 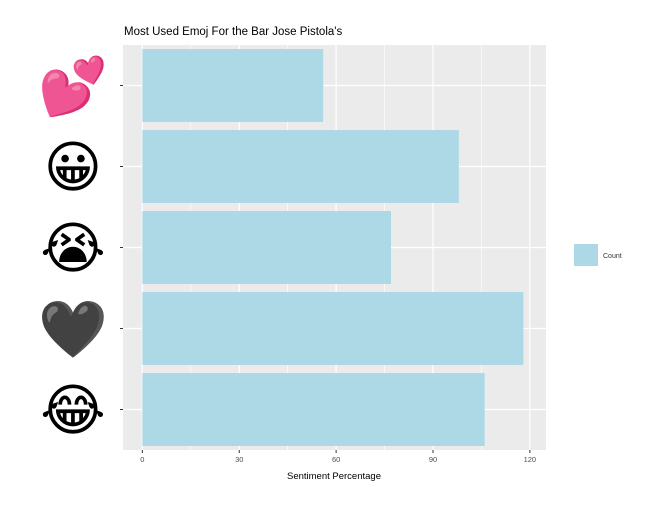 I want to click on x-tick-label: 90, so click(x=433, y=459).